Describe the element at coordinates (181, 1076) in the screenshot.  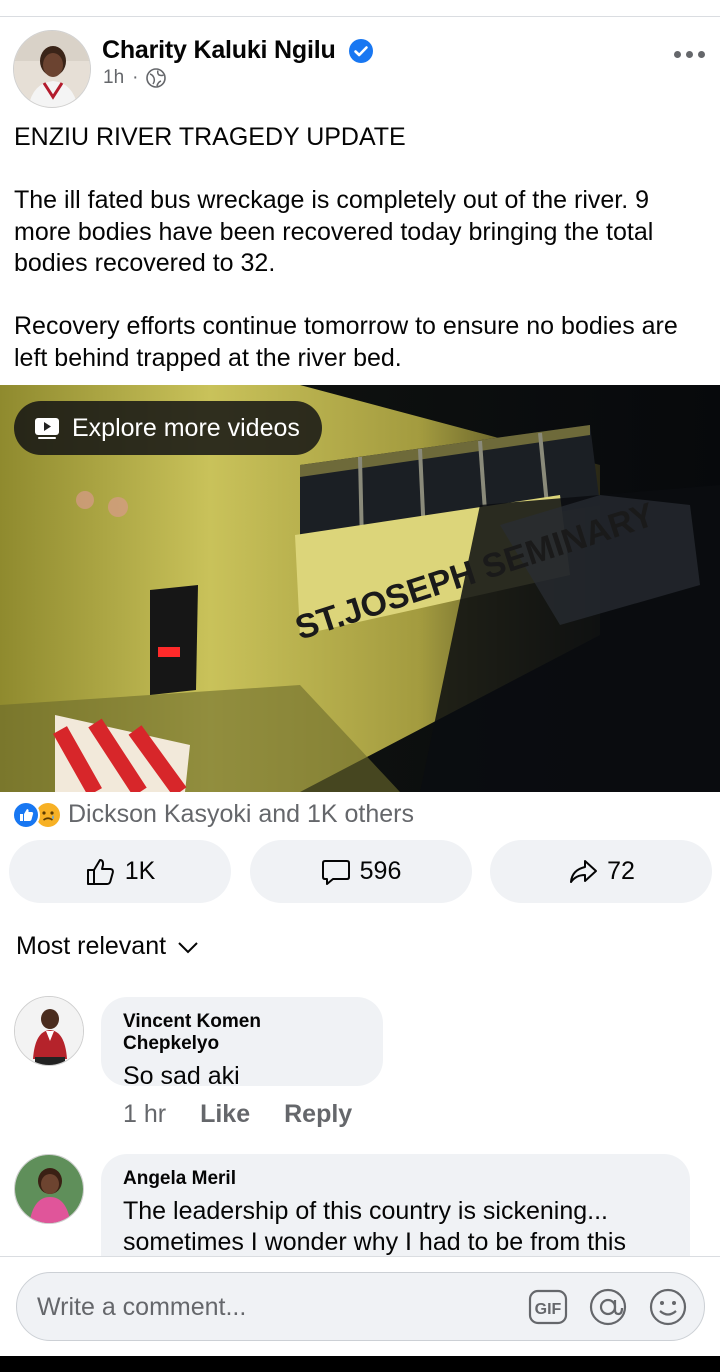
I see `comment-text: So sad aki` at that location.